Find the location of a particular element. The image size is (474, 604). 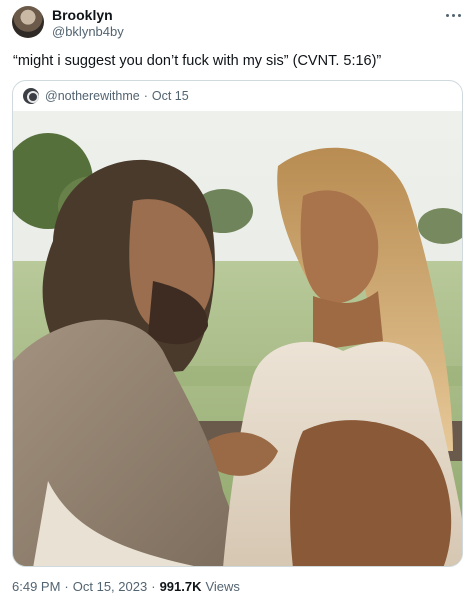

quoted-tweet-header: @notherewithme · Oct 15 is located at coordinates (237, 96).